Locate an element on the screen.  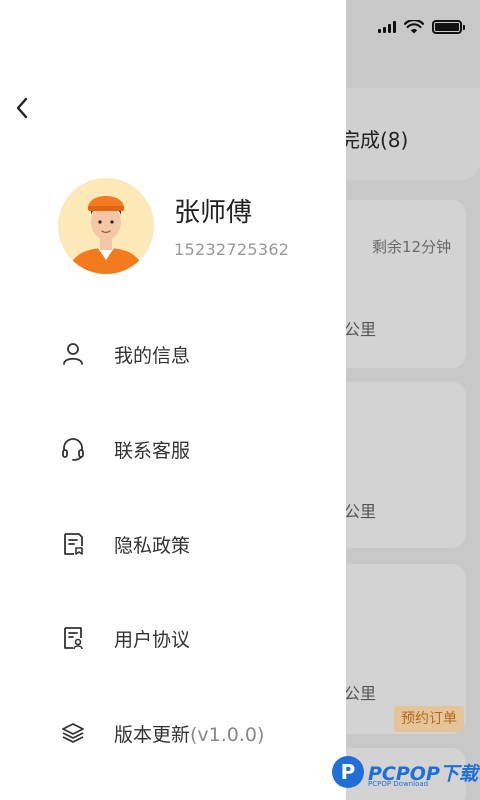
signal-icon is located at coordinates (387, 27).